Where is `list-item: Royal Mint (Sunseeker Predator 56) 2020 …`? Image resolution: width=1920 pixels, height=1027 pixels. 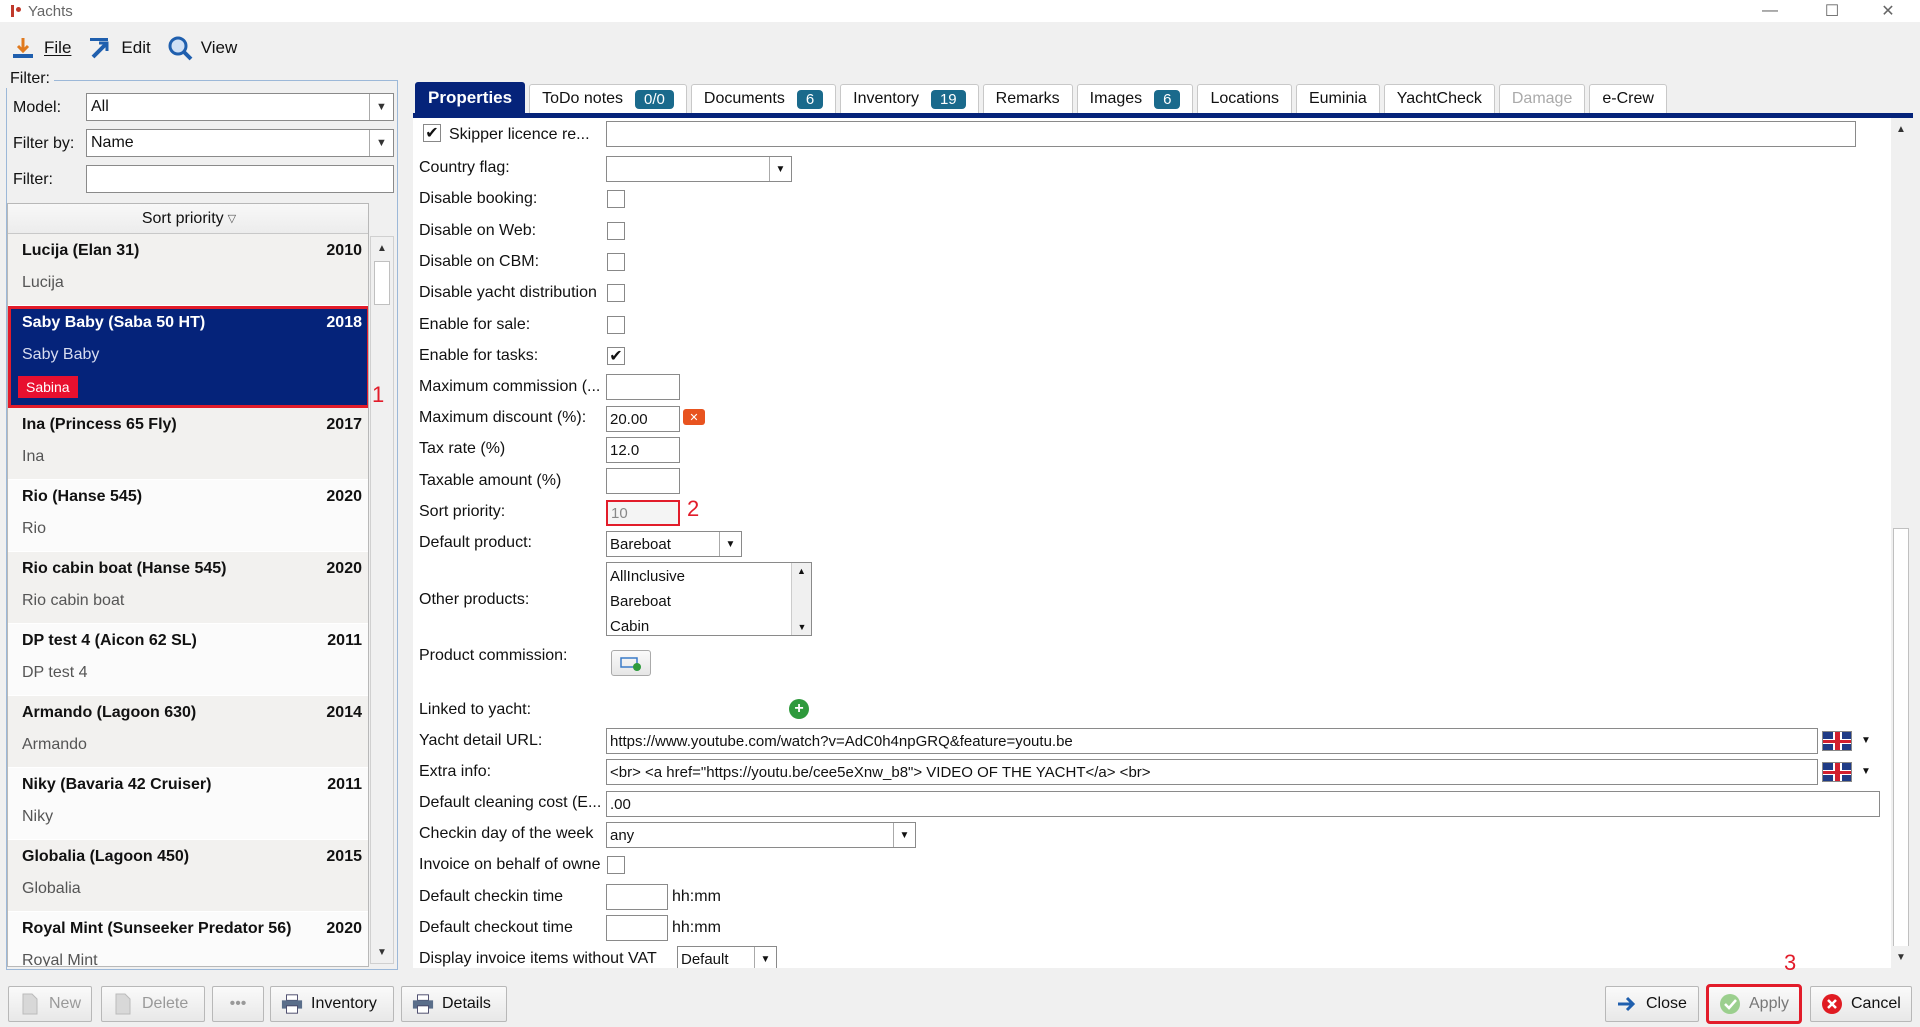 list-item: Royal Mint (Sunseeker Predator 56) 2020 … is located at coordinates (188, 939).